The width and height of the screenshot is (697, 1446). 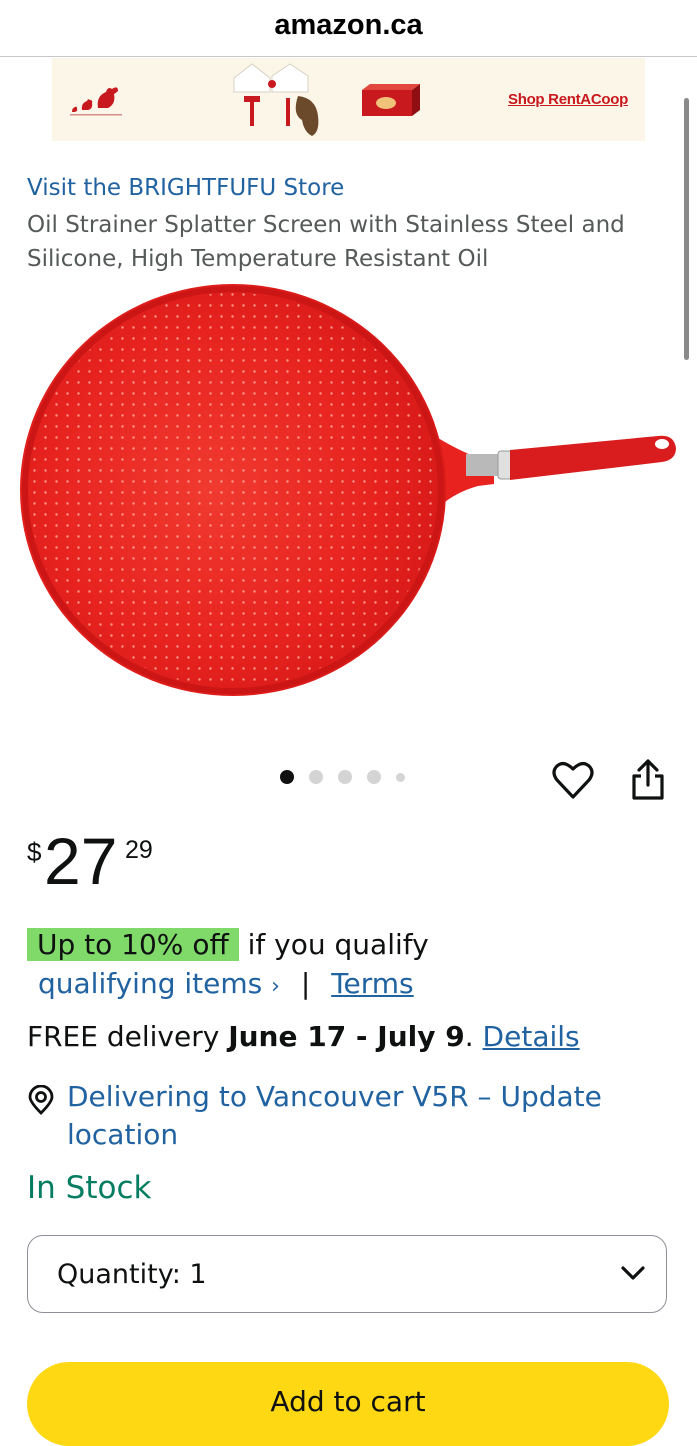 What do you see at coordinates (128, 1036) in the screenshot?
I see `delivery-prefix: FREE delivery` at bounding box center [128, 1036].